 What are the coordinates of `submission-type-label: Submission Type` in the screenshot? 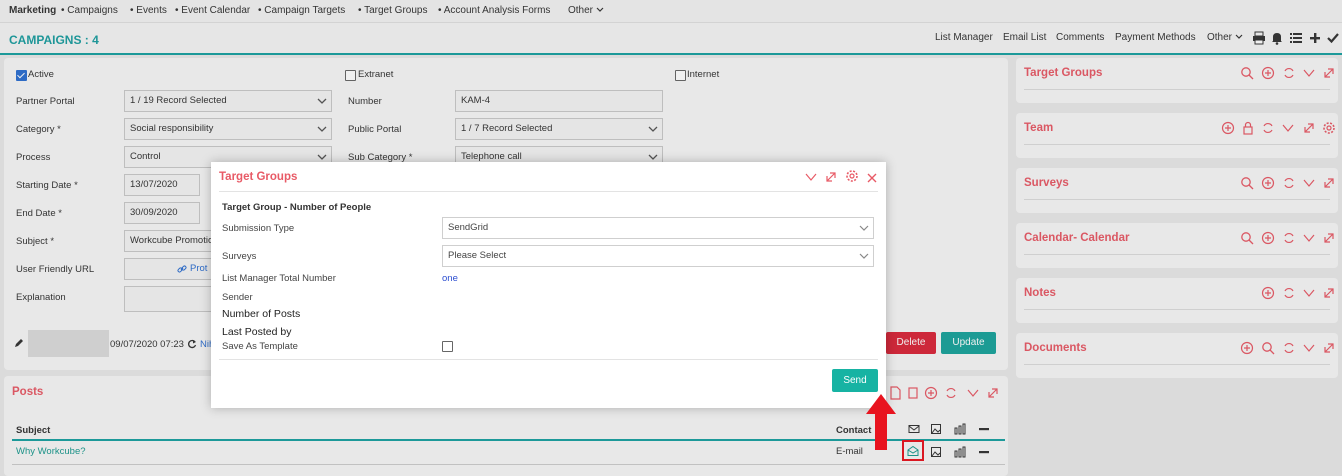 It's located at (258, 228).